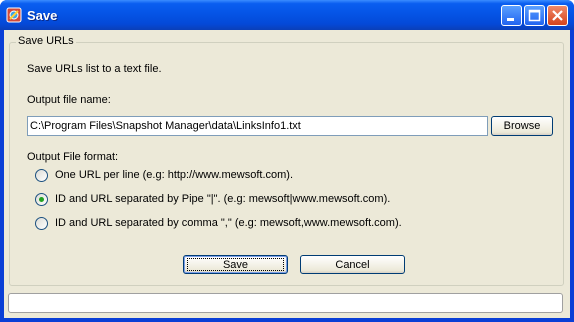  Describe the element at coordinates (511, 15) in the screenshot. I see `minimize-button` at that location.